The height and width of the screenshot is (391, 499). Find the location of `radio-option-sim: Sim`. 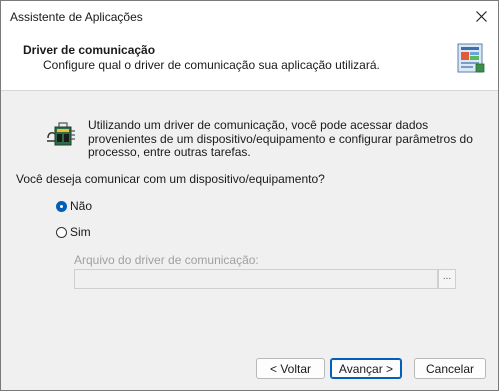

radio-option-sim: Sim is located at coordinates (73, 232).